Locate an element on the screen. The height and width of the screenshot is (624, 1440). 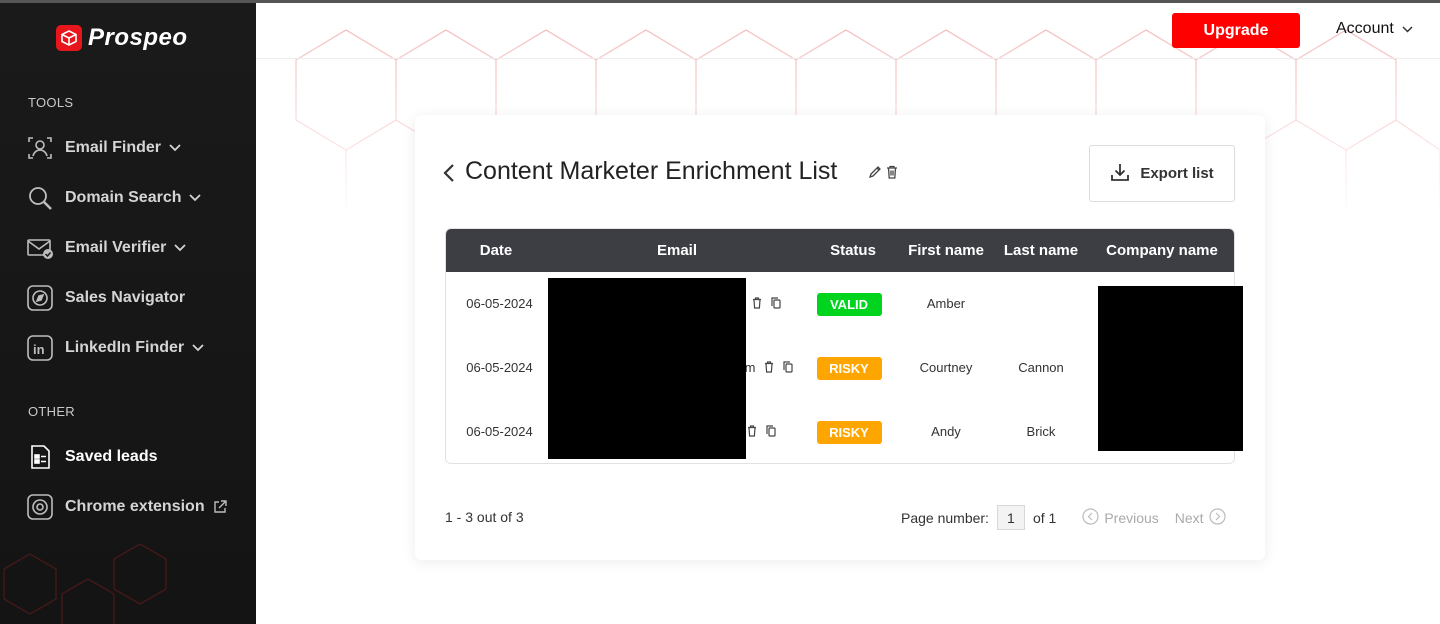
cell-last-name: Brick is located at coordinates (1041, 431).